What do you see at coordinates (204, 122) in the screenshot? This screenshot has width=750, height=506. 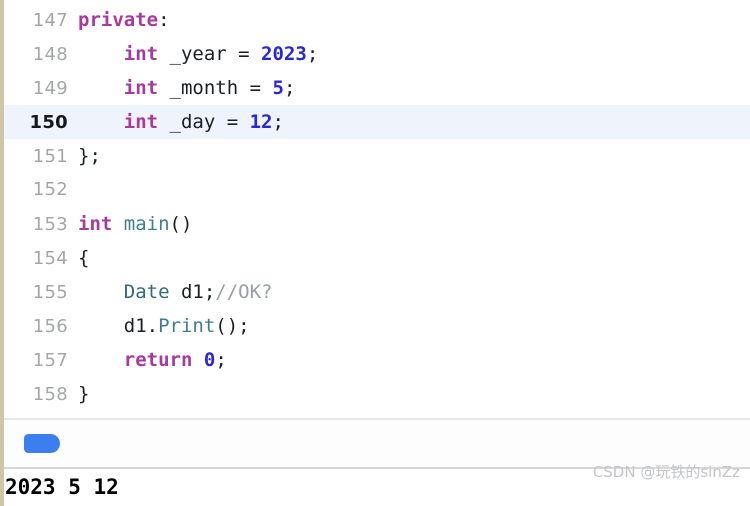 I see `code-token-plain: _day =` at bounding box center [204, 122].